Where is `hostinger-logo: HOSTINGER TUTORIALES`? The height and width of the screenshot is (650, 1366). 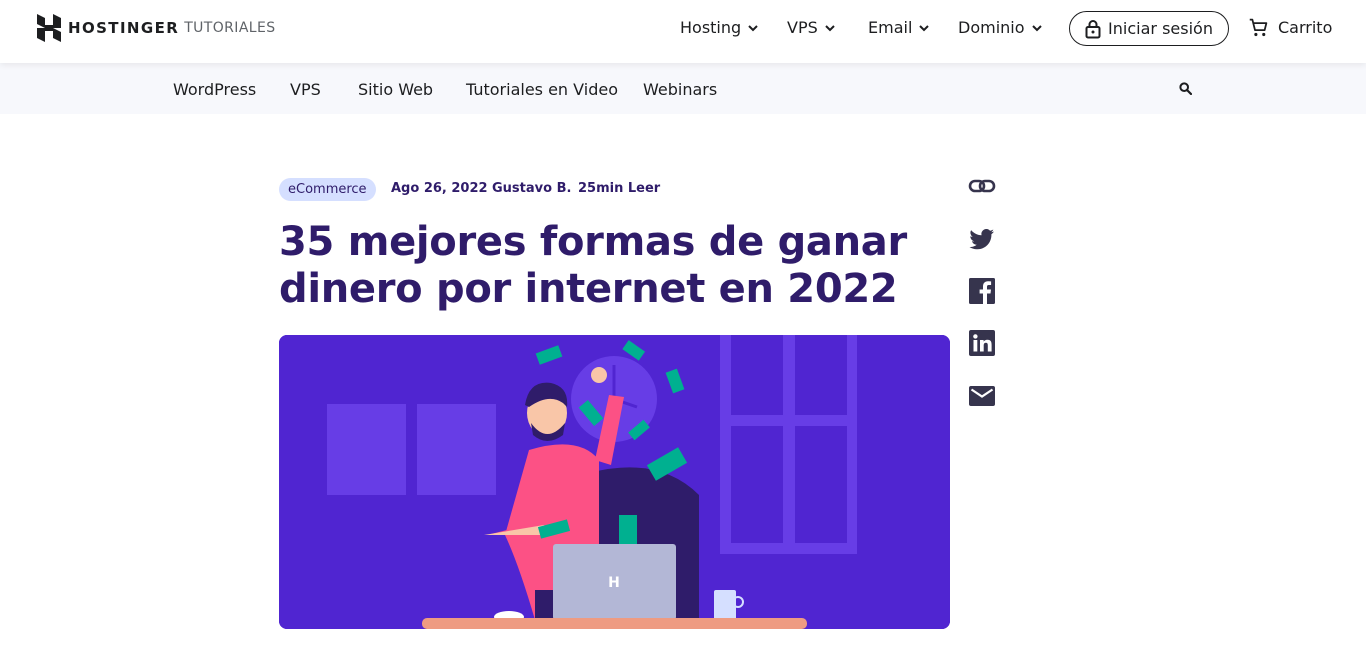
hostinger-logo: HOSTINGER TUTORIALES is located at coordinates (156, 28).